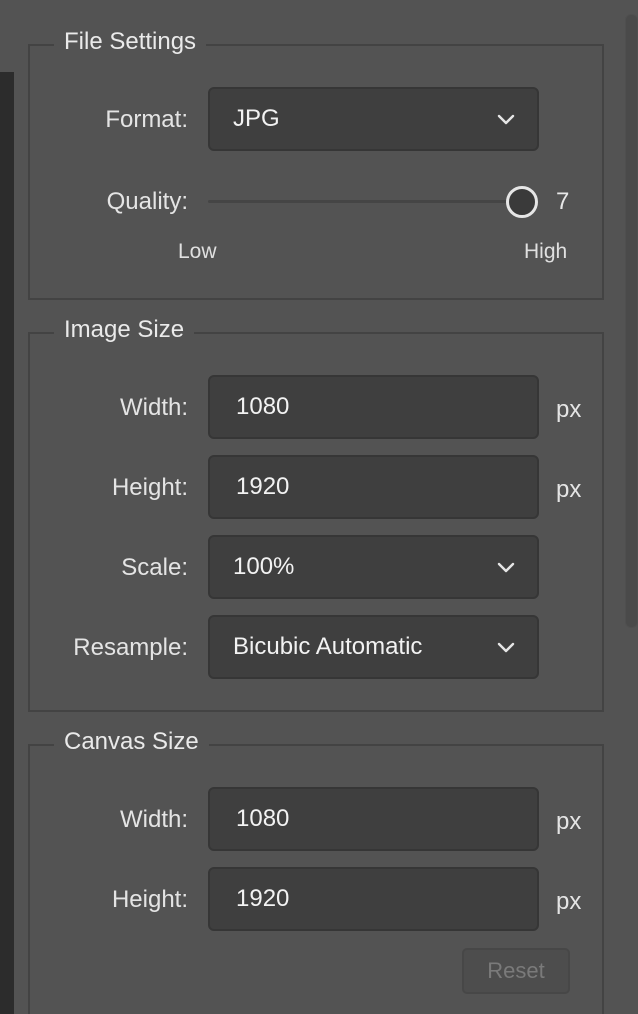  Describe the element at coordinates (569, 821) in the screenshot. I see `canvas-width-unit: px` at that location.